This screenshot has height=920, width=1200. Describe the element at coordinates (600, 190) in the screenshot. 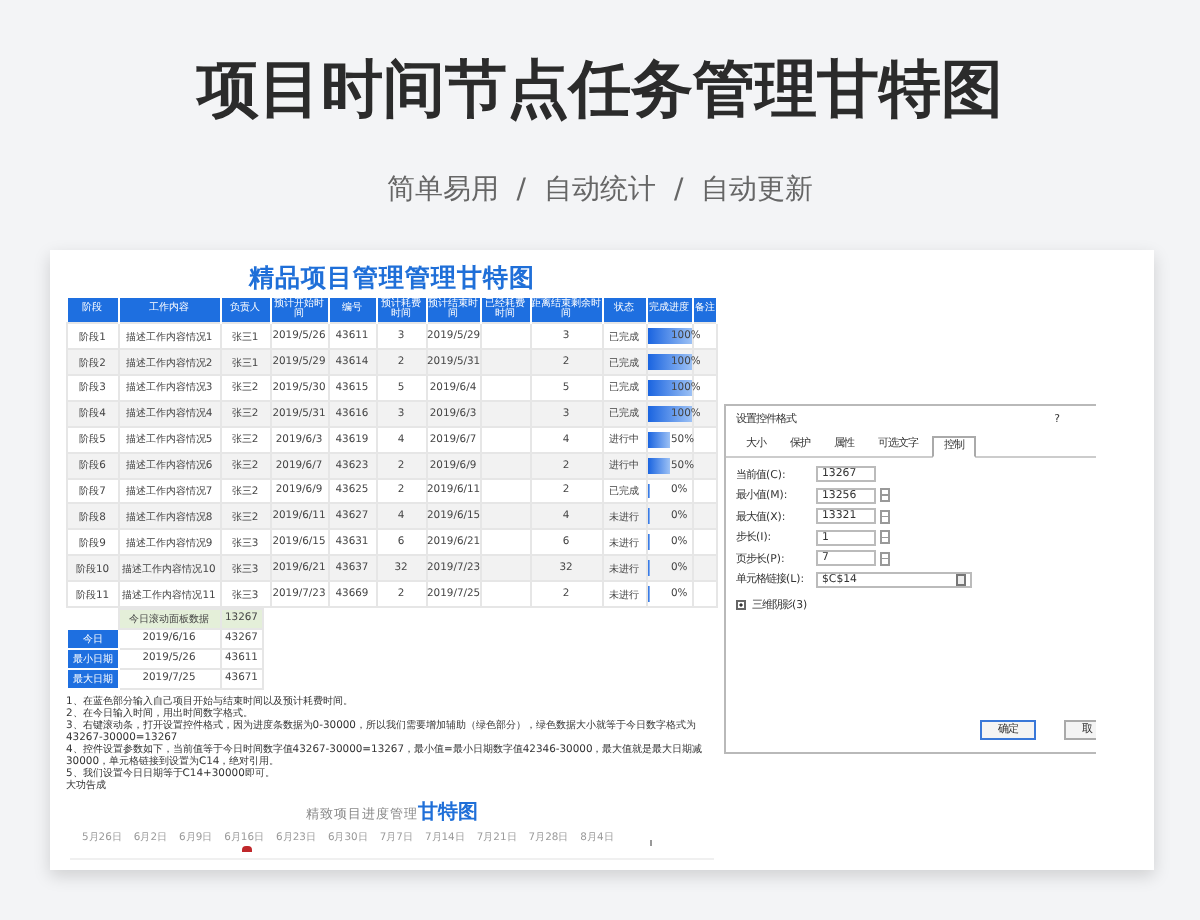

I see `subtitle-text: 自动统计` at that location.